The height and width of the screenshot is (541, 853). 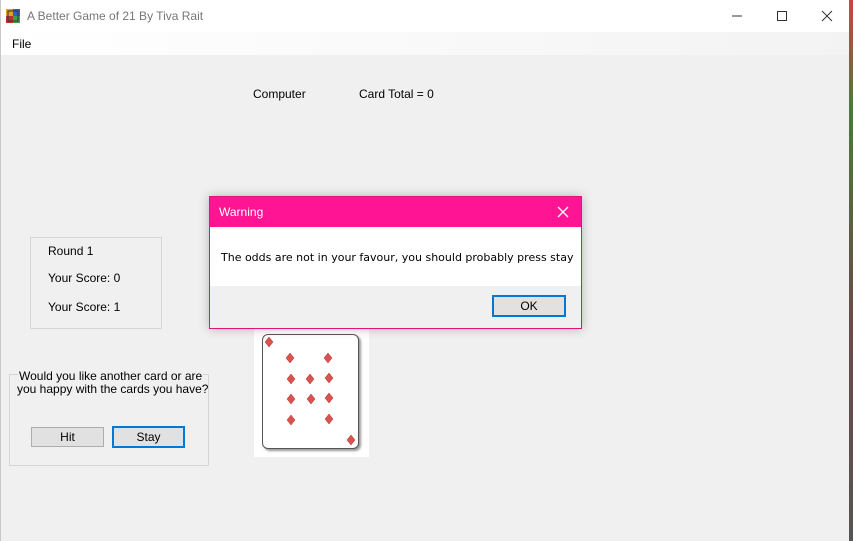 I want to click on menu-bar: File, so click(x=425, y=43).